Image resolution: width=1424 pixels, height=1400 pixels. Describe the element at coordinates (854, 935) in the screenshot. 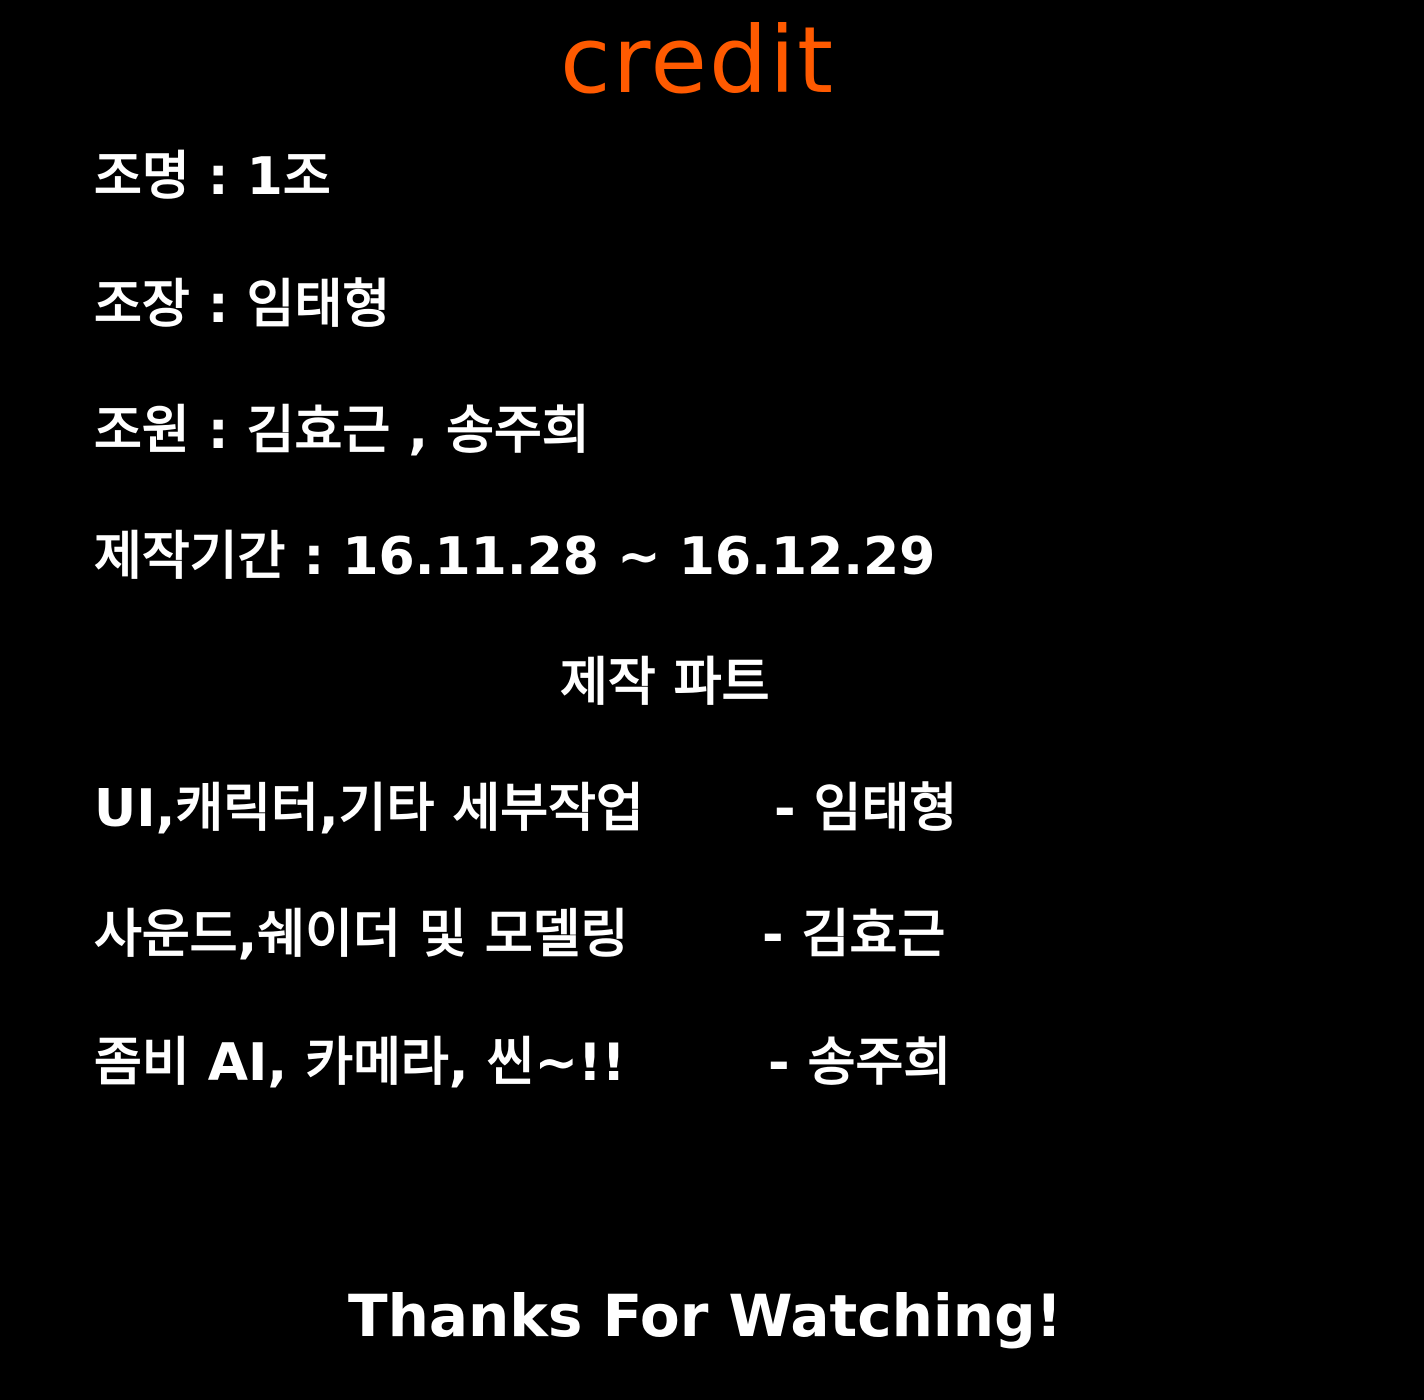

I see `credit-person: - 김효근` at that location.